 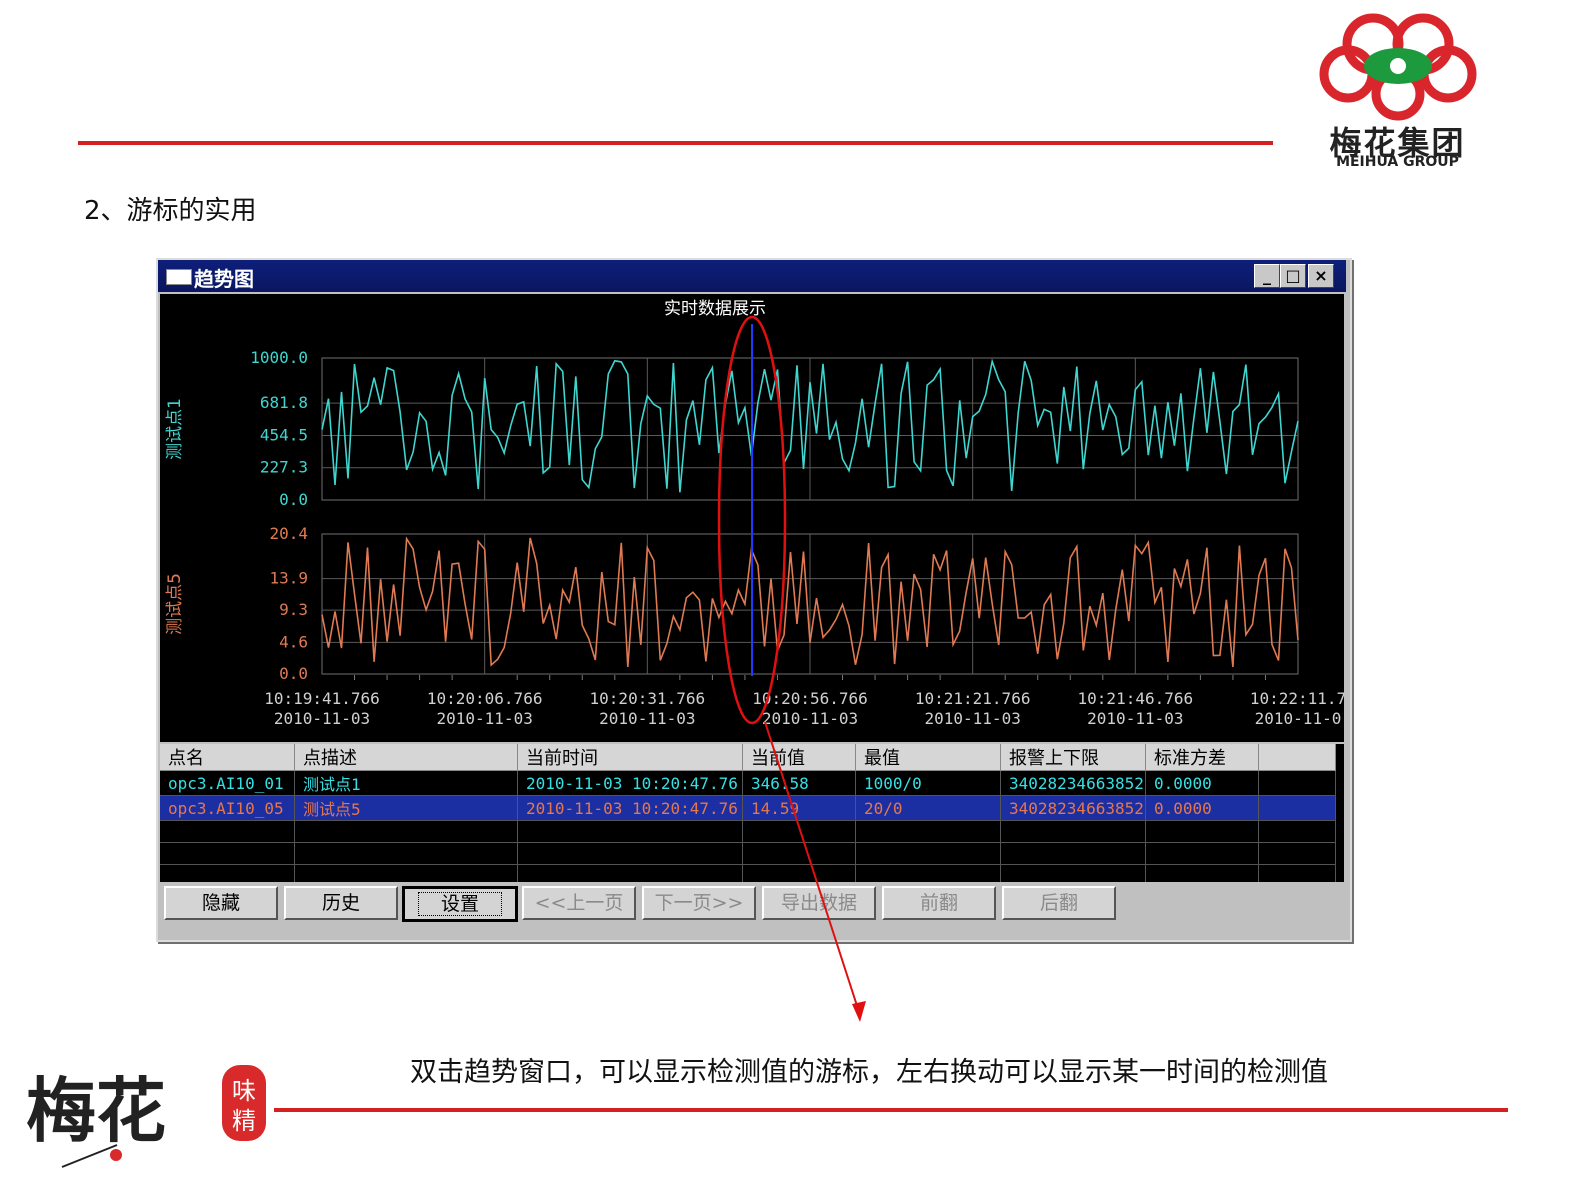 What do you see at coordinates (752, 520) in the screenshot?
I see `cursor-highlight-ellipse` at bounding box center [752, 520].